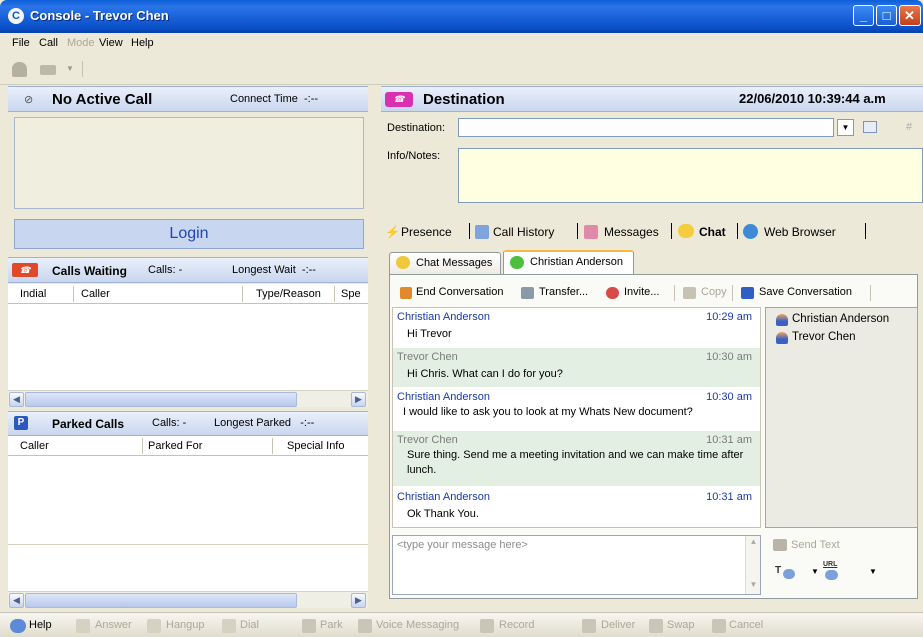 This screenshot has height=637, width=923. I want to click on voice-messaging-button: Voice Messaging, so click(417, 625).